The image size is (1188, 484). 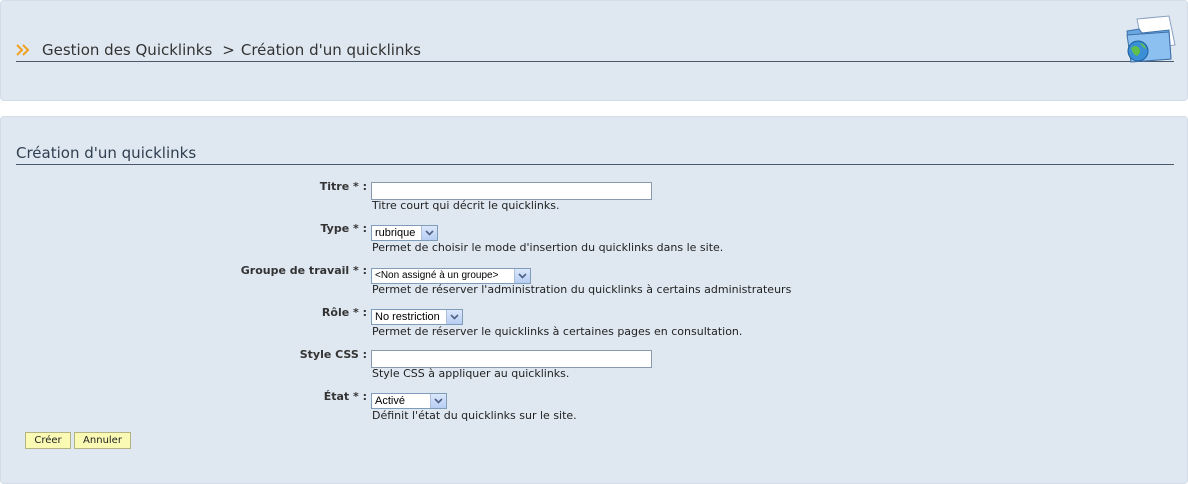 I want to click on css-label: Style CSS :, so click(x=333, y=354).